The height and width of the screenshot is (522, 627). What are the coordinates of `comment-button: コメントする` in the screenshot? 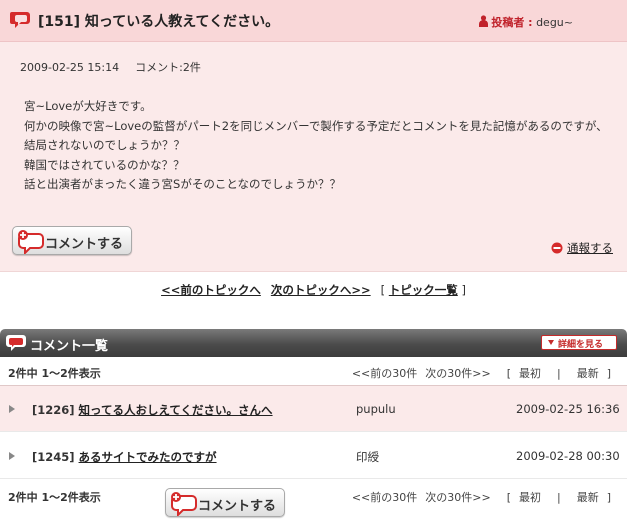 It's located at (72, 240).